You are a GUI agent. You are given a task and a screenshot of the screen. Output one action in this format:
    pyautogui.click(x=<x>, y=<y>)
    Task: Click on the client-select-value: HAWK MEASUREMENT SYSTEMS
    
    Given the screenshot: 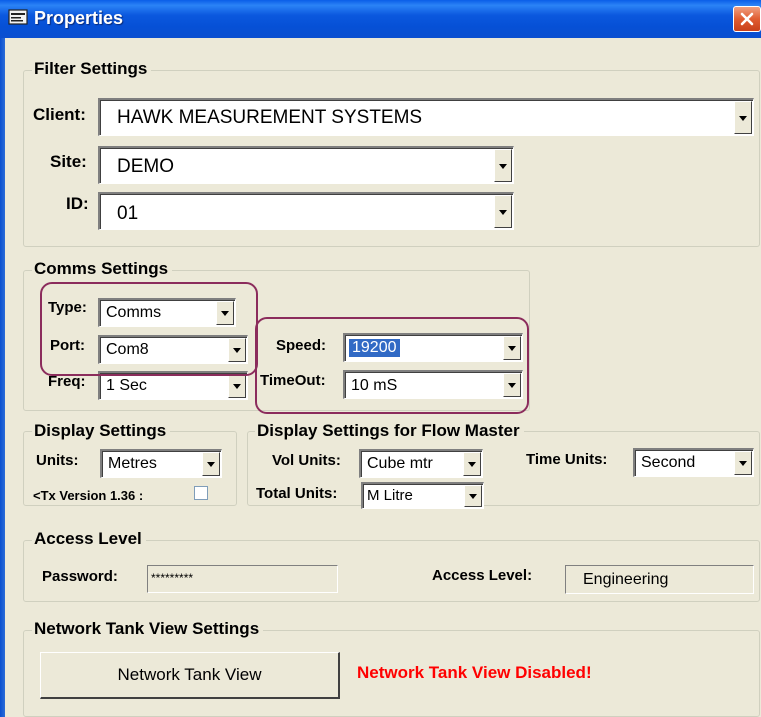 What is the action you would take?
    pyautogui.click(x=270, y=117)
    